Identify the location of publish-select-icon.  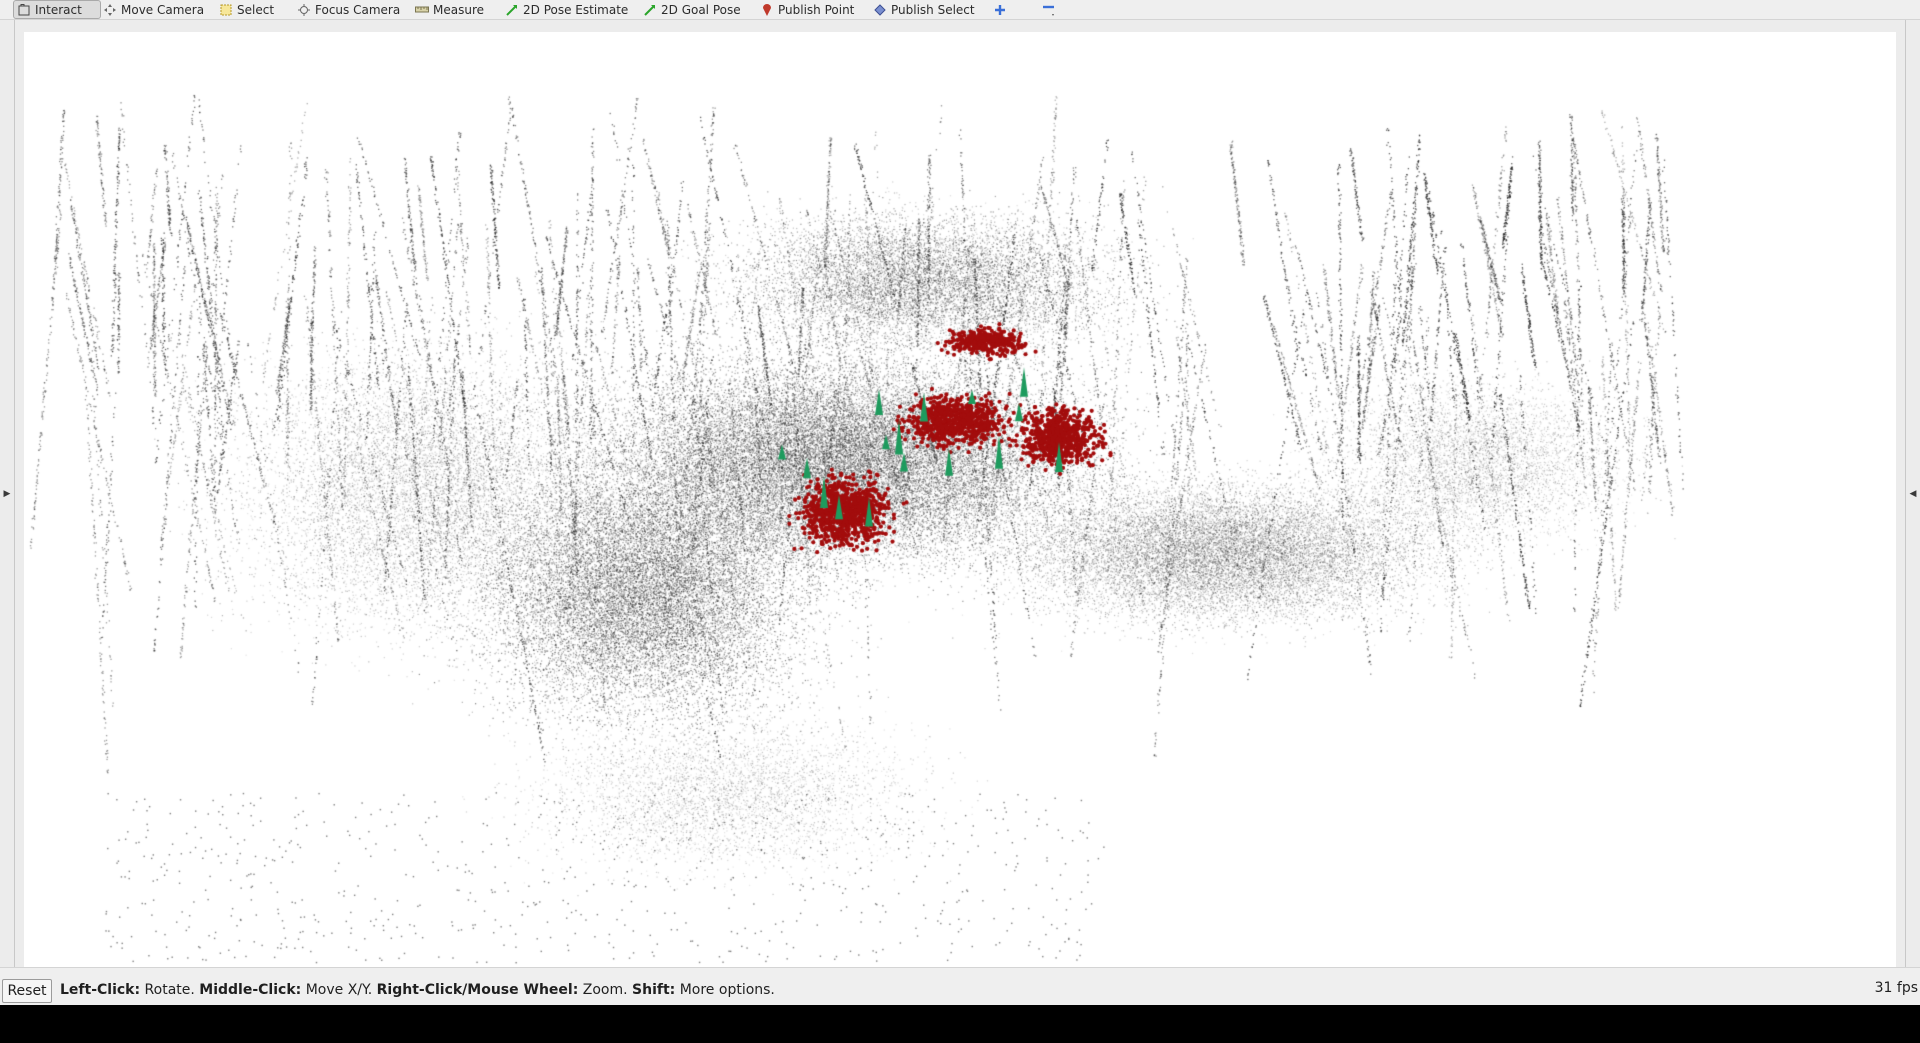
(880, 10).